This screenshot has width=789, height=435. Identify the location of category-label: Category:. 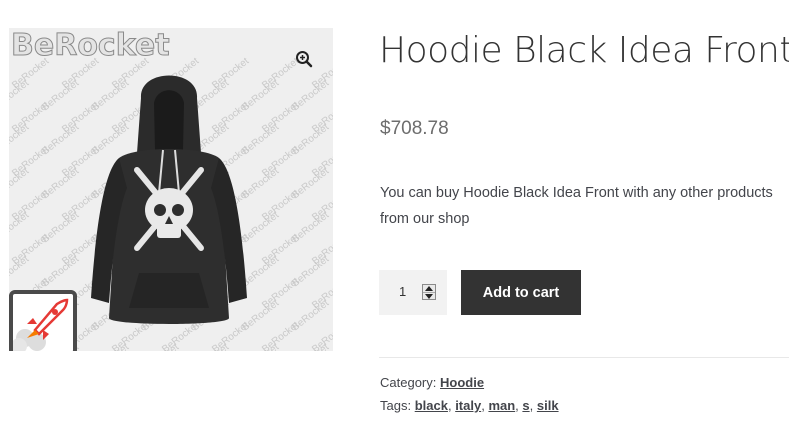
(408, 382).